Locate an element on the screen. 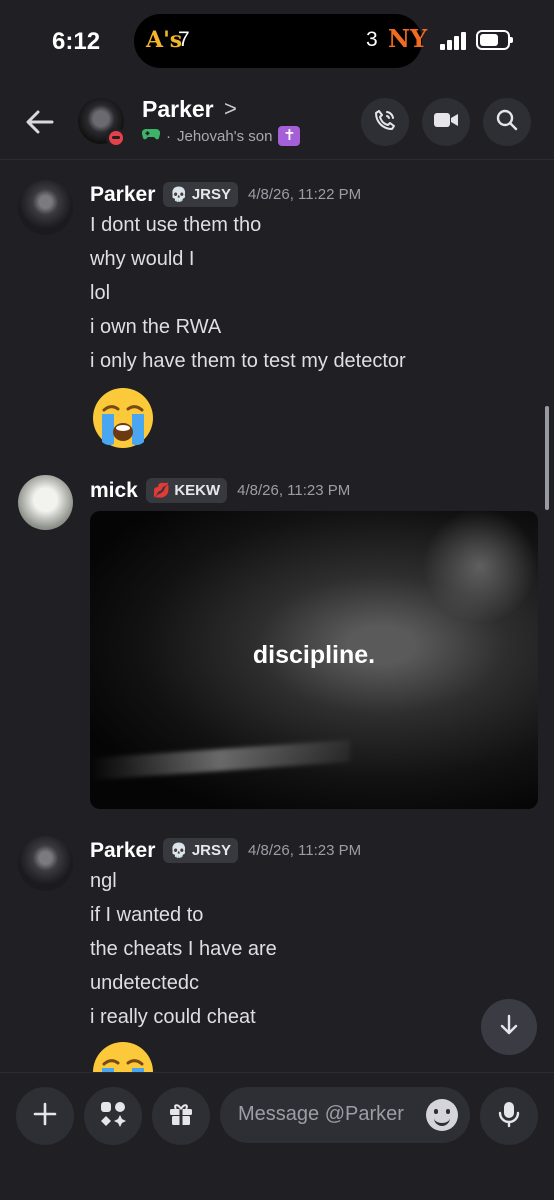 The height and width of the screenshot is (1200, 554). apps-button is located at coordinates (113, 1116).